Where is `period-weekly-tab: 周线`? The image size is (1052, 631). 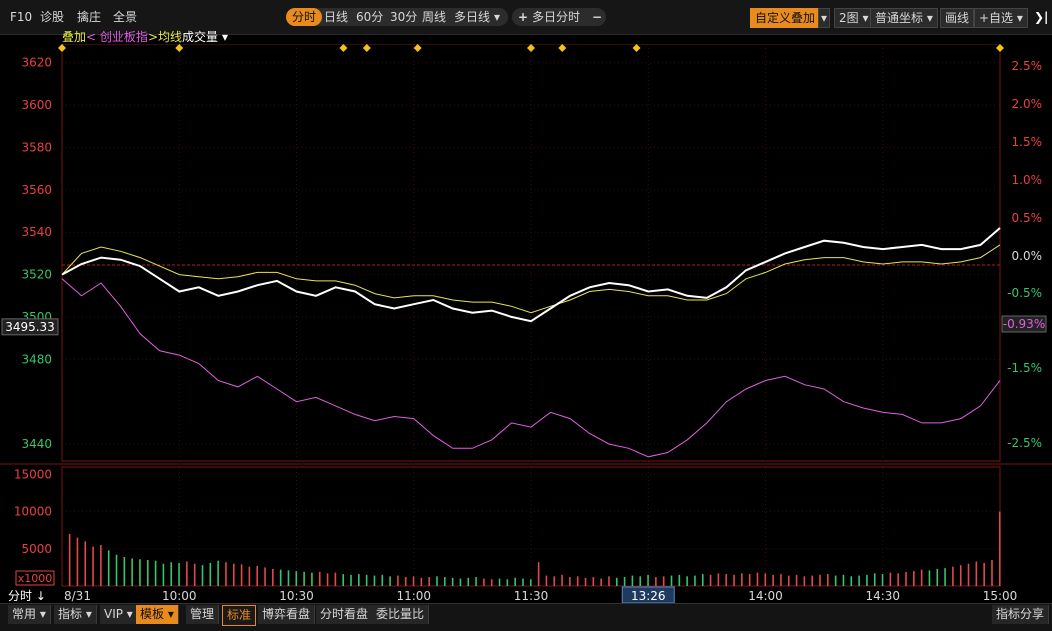 period-weekly-tab: 周线 is located at coordinates (434, 17).